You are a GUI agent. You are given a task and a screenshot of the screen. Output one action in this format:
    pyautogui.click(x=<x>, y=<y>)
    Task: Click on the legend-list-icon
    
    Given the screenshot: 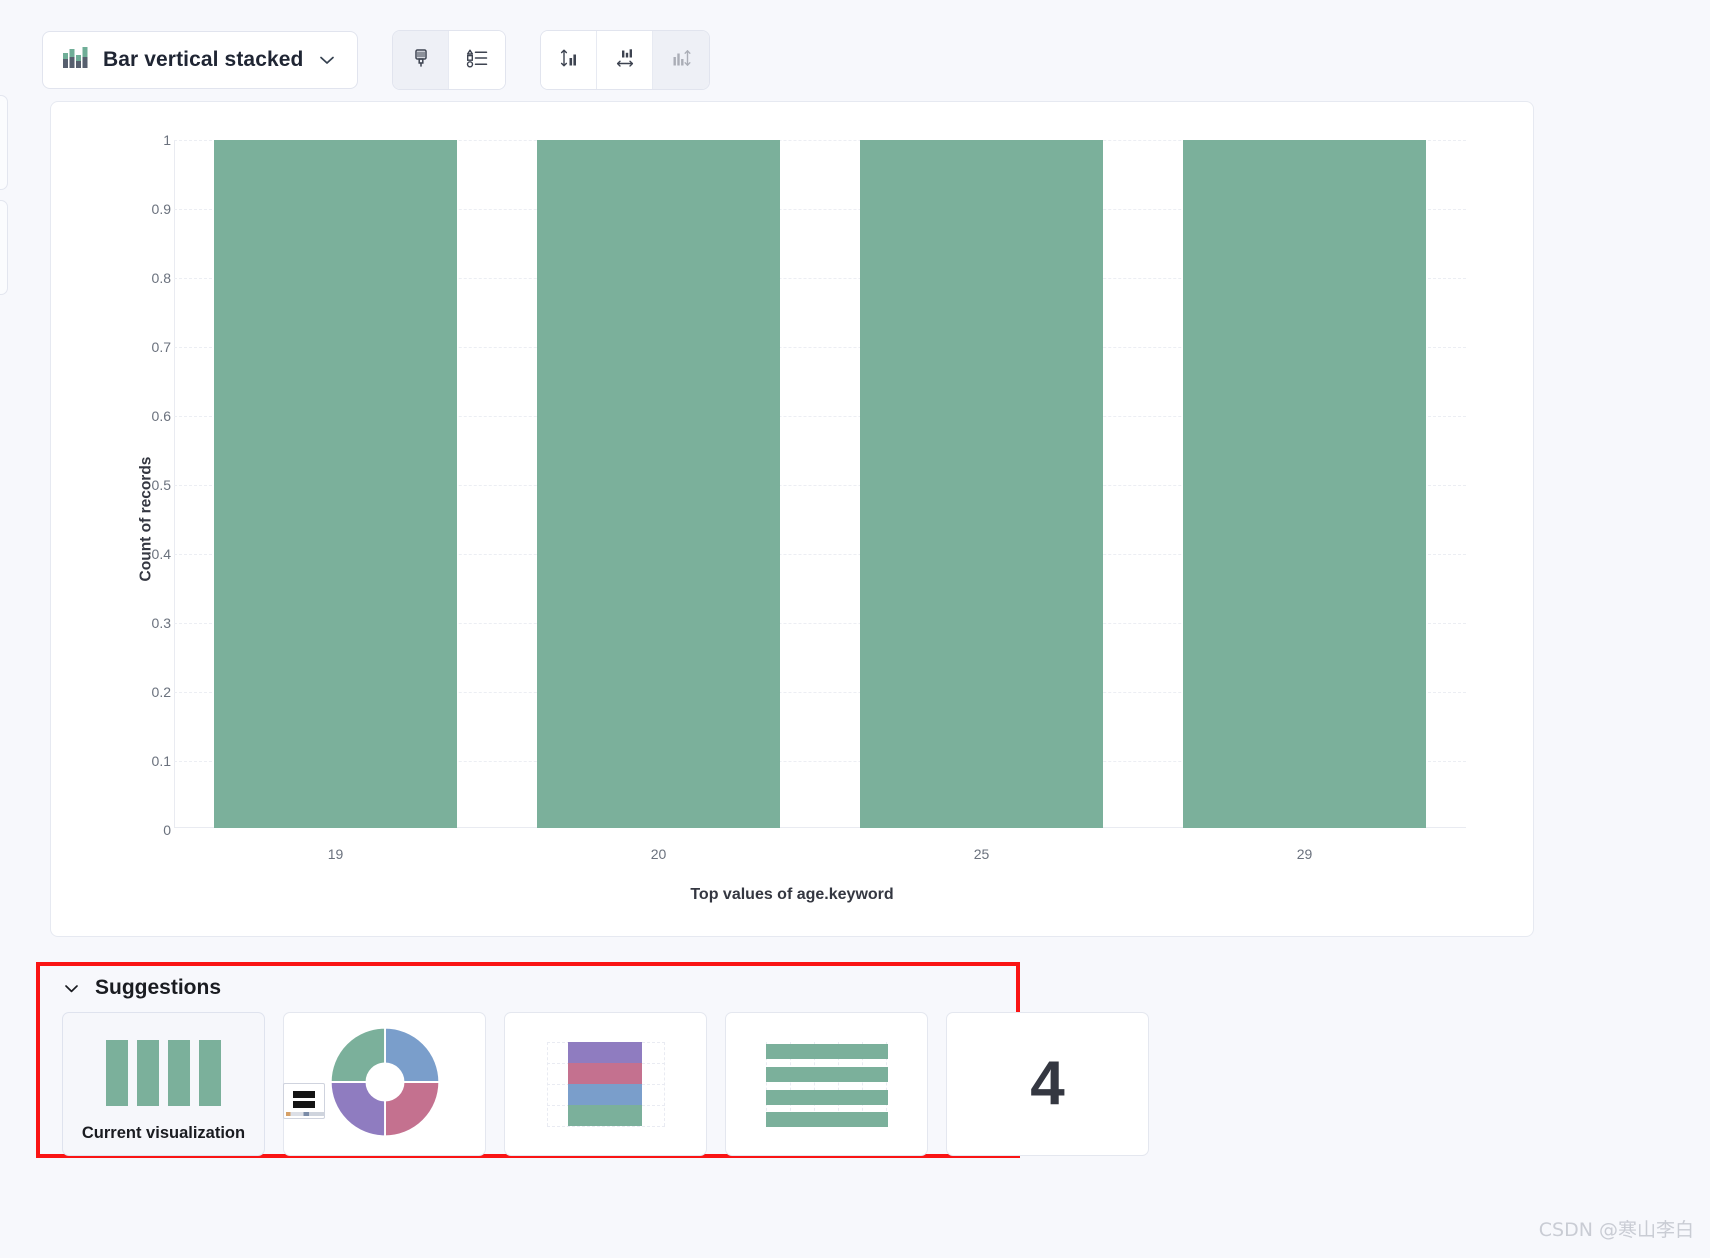 What is the action you would take?
    pyautogui.click(x=477, y=60)
    